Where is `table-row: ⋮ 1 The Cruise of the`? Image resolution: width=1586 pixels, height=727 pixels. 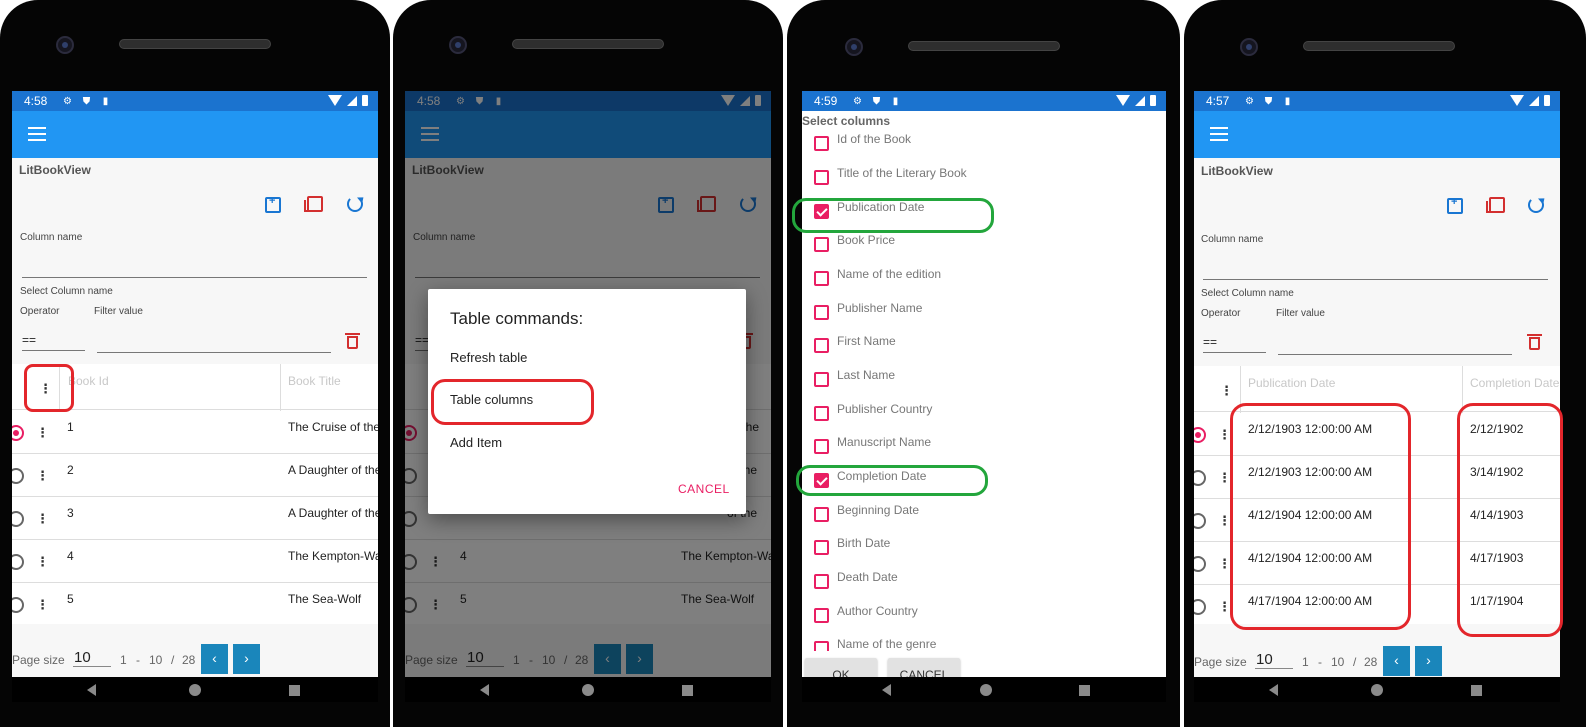
table-row: ⋮ 1 The Cruise of the is located at coordinates (195, 432).